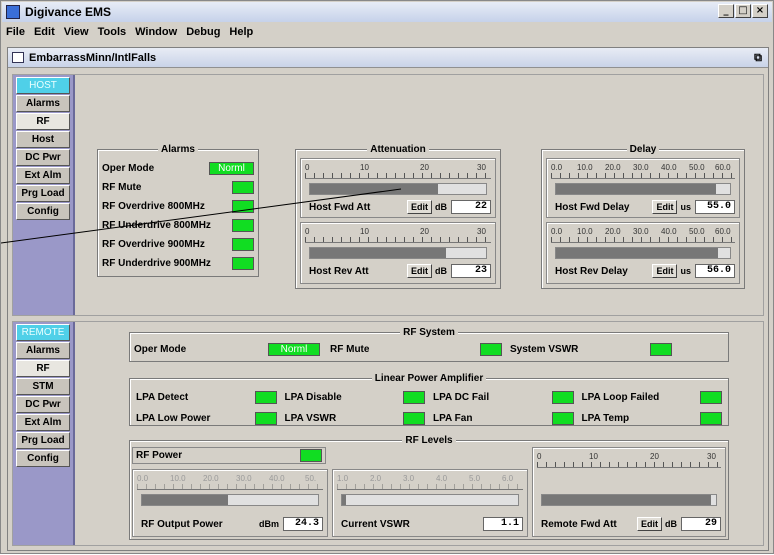 This screenshot has width=774, height=555. I want to click on host-rev-att-value: 23, so click(471, 271).